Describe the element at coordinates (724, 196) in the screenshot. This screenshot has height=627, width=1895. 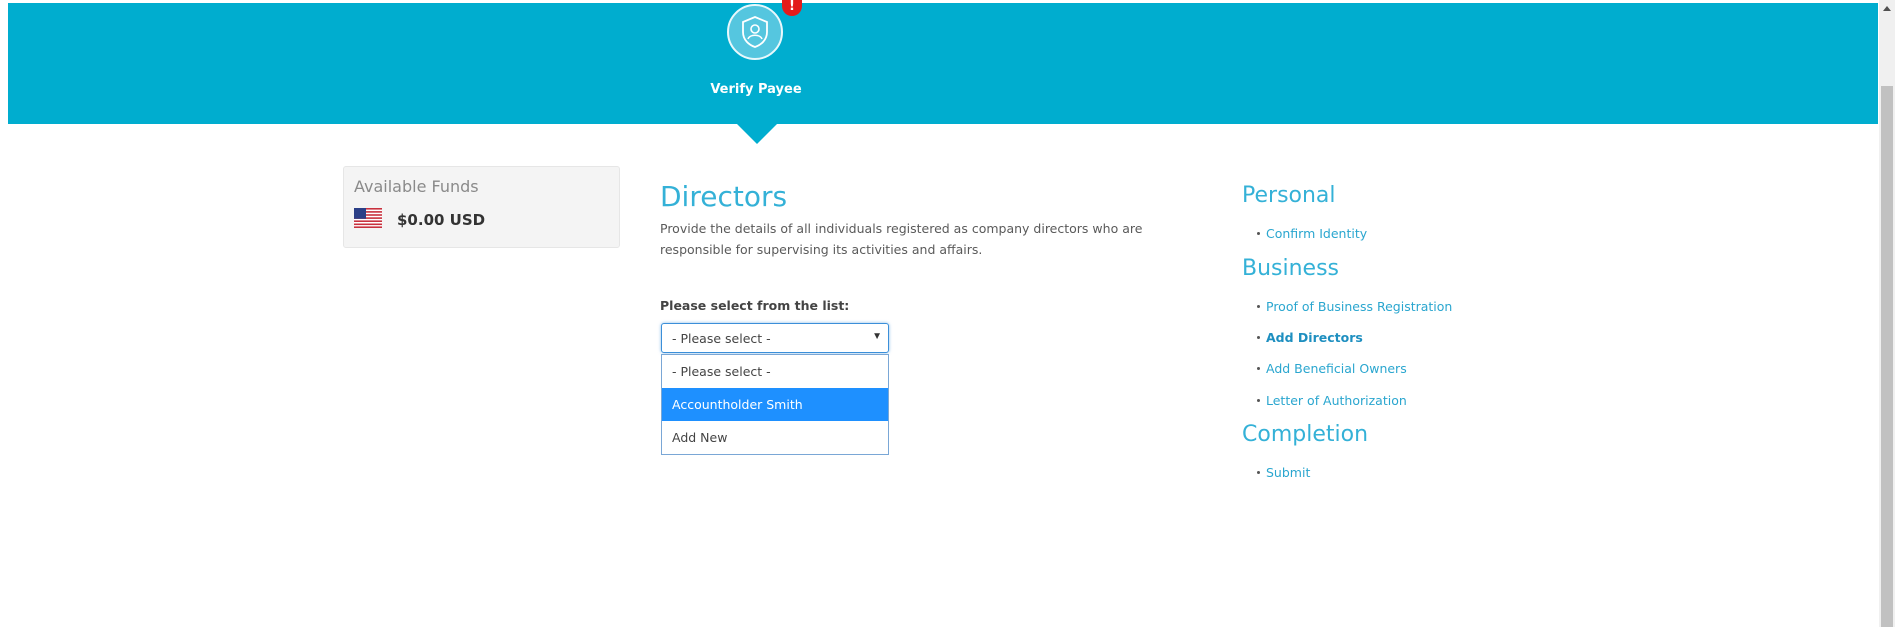
I see `page-title: Directors` at that location.